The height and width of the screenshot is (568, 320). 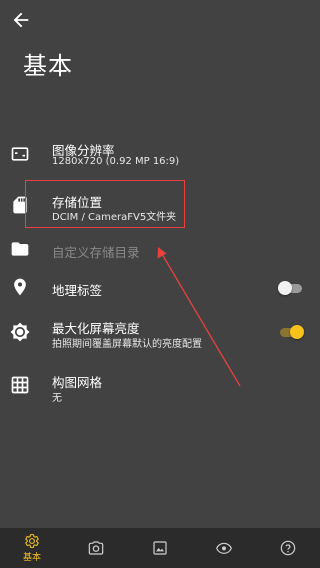 What do you see at coordinates (160, 288) in the screenshot?
I see `setting-geotag: 地理标签` at bounding box center [160, 288].